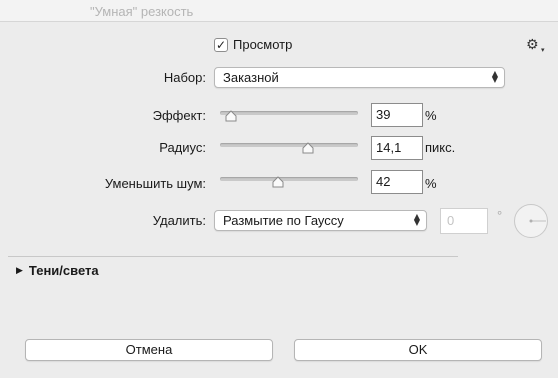 Image resolution: width=558 pixels, height=378 pixels. Describe the element at coordinates (397, 182) in the screenshot. I see `noise-input: 42` at that location.